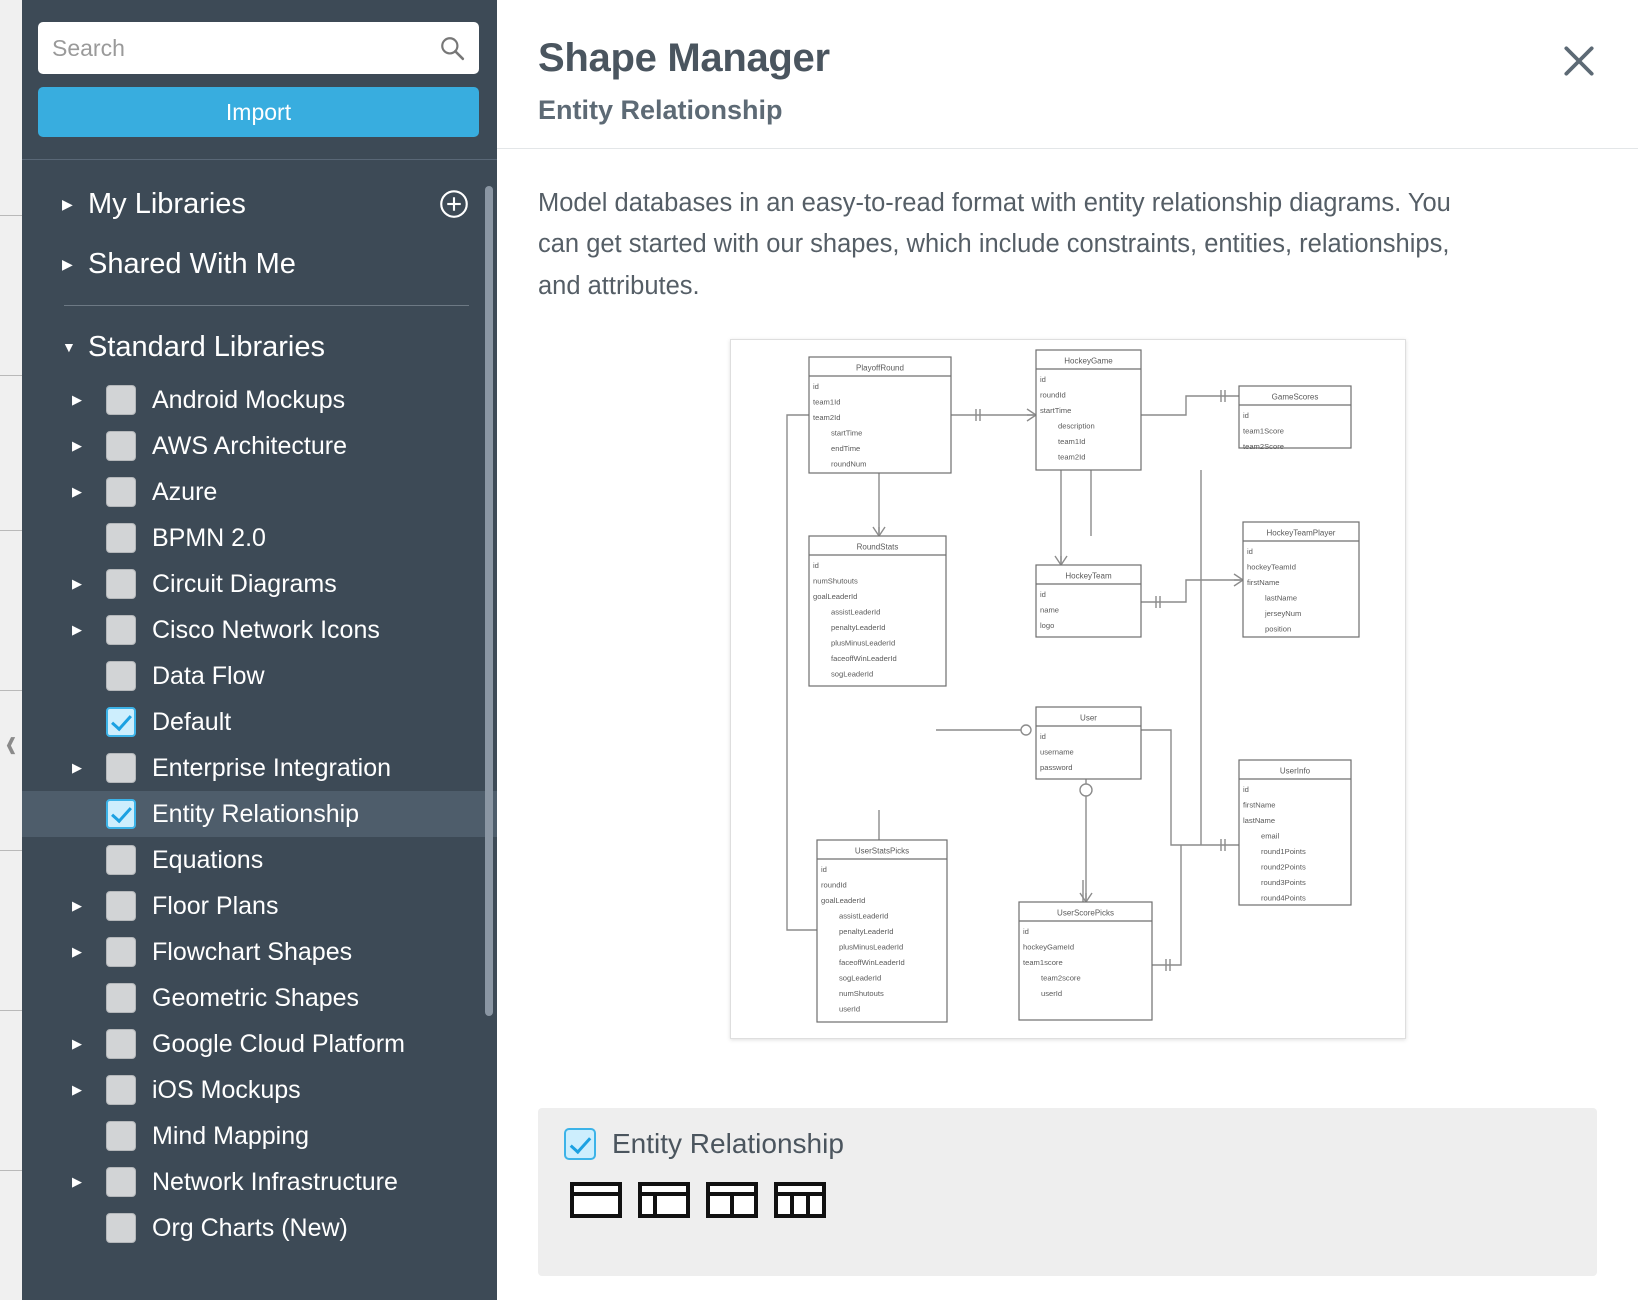 The height and width of the screenshot is (1300, 1638). I want to click on er-field: userId, so click(849, 1008).